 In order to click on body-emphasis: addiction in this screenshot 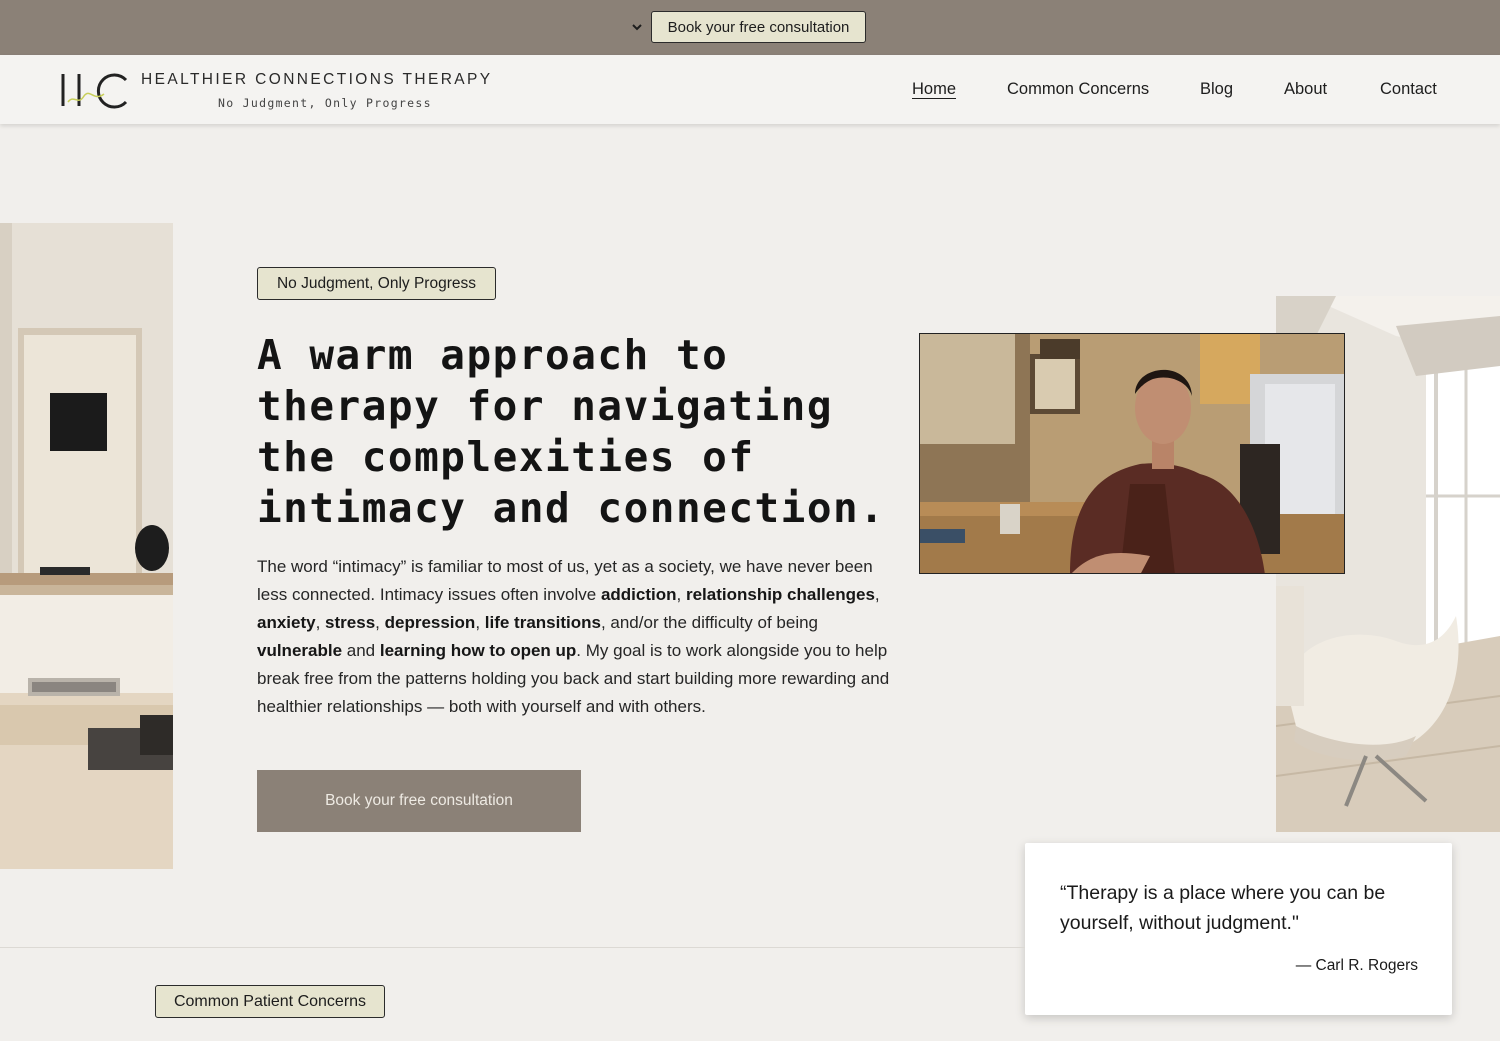, I will do `click(638, 594)`.